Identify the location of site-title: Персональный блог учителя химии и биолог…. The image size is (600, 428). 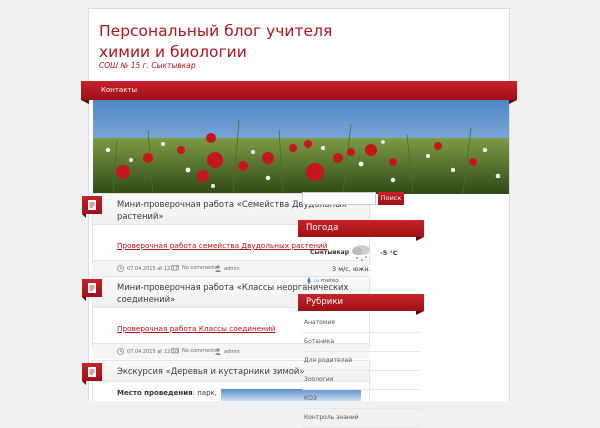
(229, 42).